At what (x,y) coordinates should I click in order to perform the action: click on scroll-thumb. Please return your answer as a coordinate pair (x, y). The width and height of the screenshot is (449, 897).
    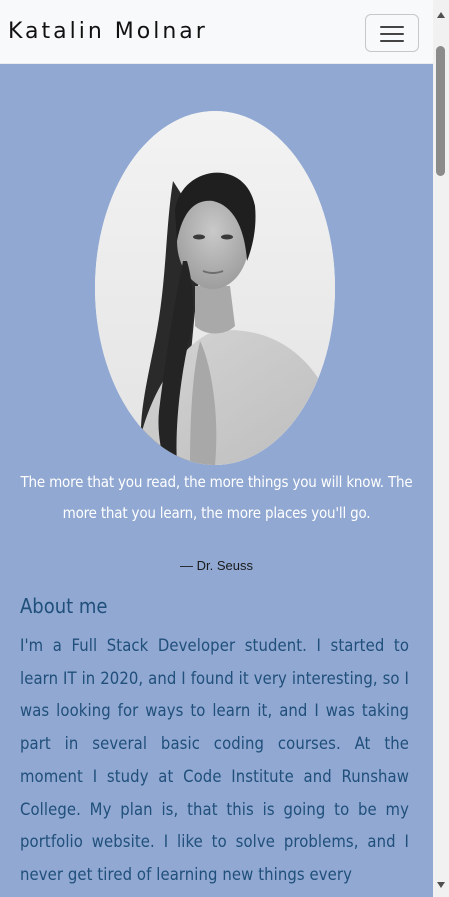
    Looking at the image, I should click on (440, 111).